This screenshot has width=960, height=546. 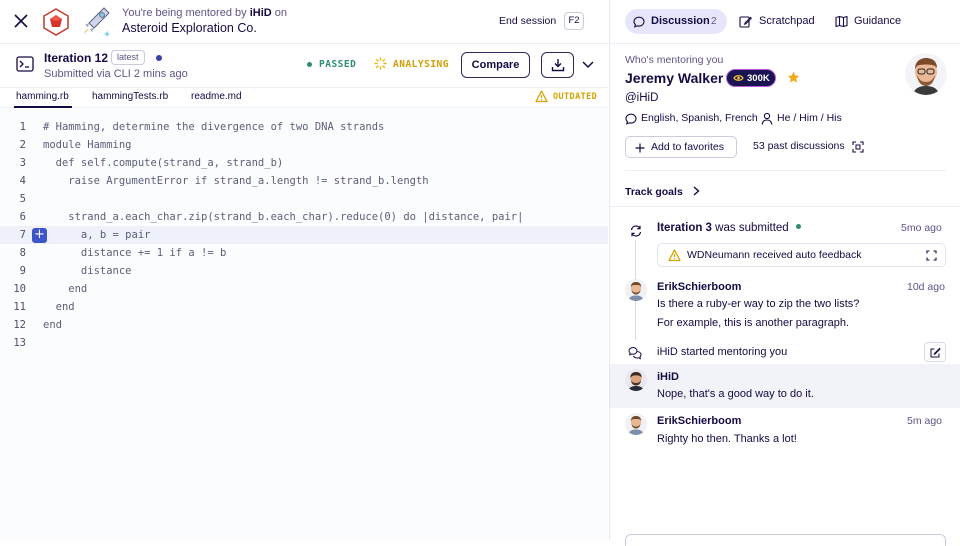 What do you see at coordinates (304, 145) in the screenshot?
I see `code-line: 2 module Hamming` at bounding box center [304, 145].